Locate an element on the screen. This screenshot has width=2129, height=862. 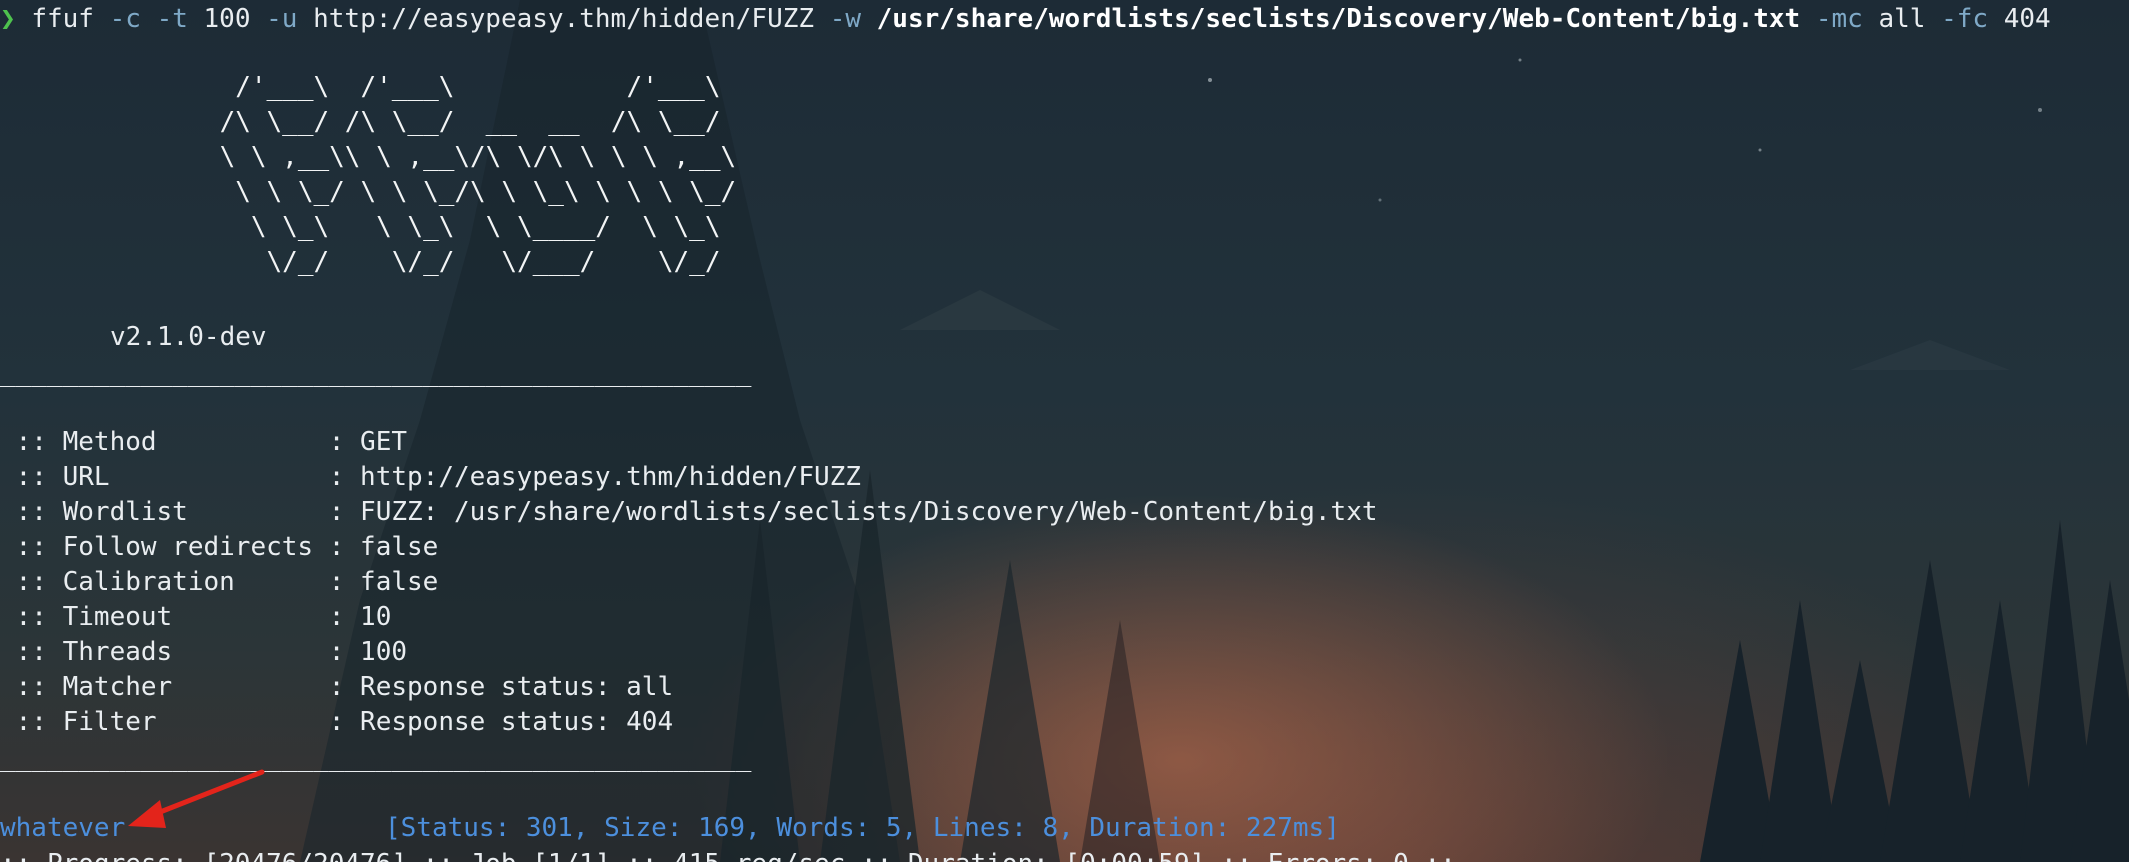
flag-mc: -mc is located at coordinates (1839, 19).